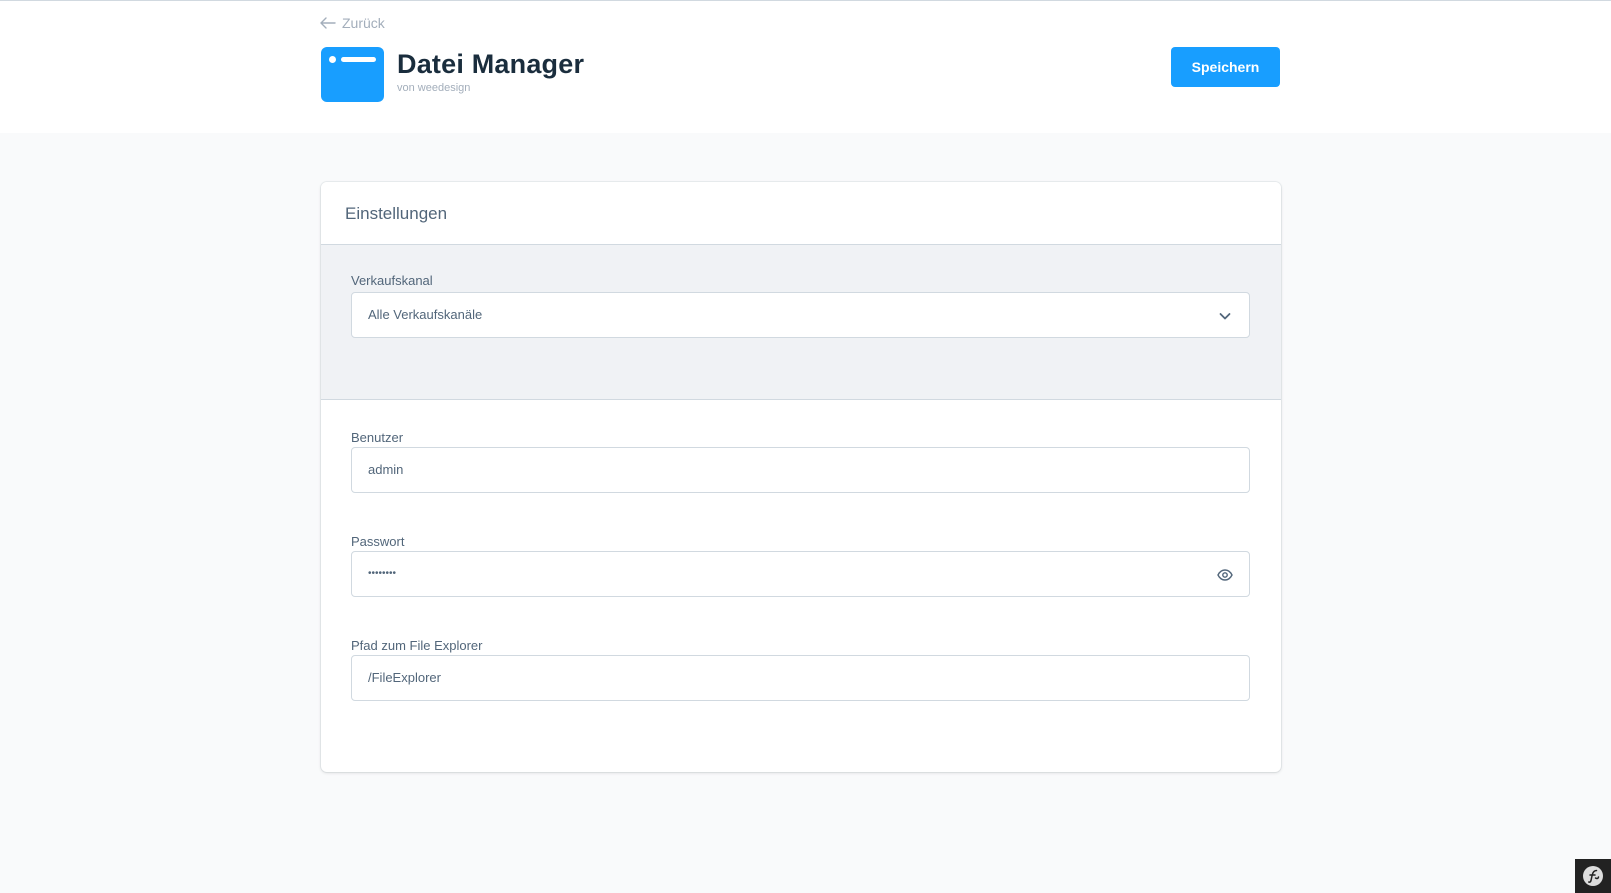 Image resolution: width=1611 pixels, height=893 pixels. I want to click on sales-channel-select: Alle Verkaufskanäle, so click(800, 315).